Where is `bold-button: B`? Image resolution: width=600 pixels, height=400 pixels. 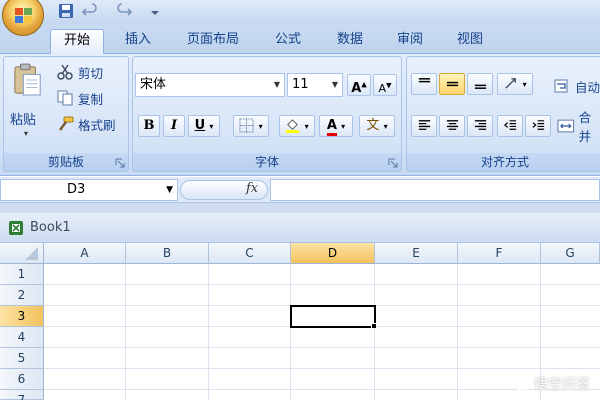
bold-button: B is located at coordinates (149, 126).